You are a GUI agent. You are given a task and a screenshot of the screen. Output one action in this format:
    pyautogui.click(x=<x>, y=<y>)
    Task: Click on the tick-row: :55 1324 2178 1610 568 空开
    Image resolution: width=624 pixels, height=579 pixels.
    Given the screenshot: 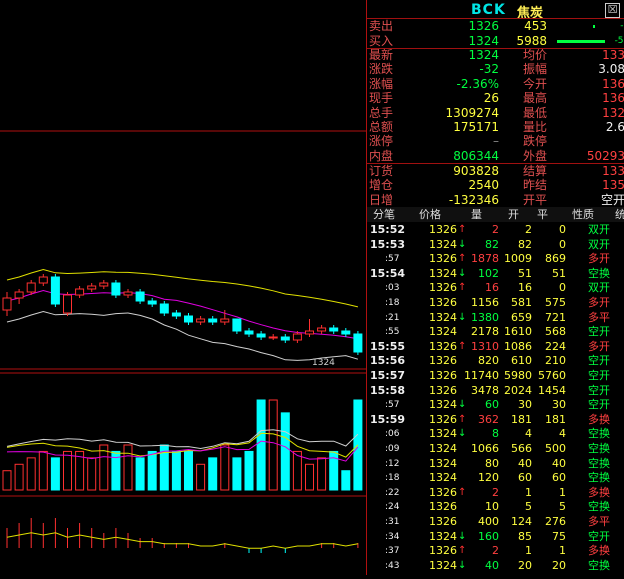 What is the action you would take?
    pyautogui.click(x=495, y=332)
    